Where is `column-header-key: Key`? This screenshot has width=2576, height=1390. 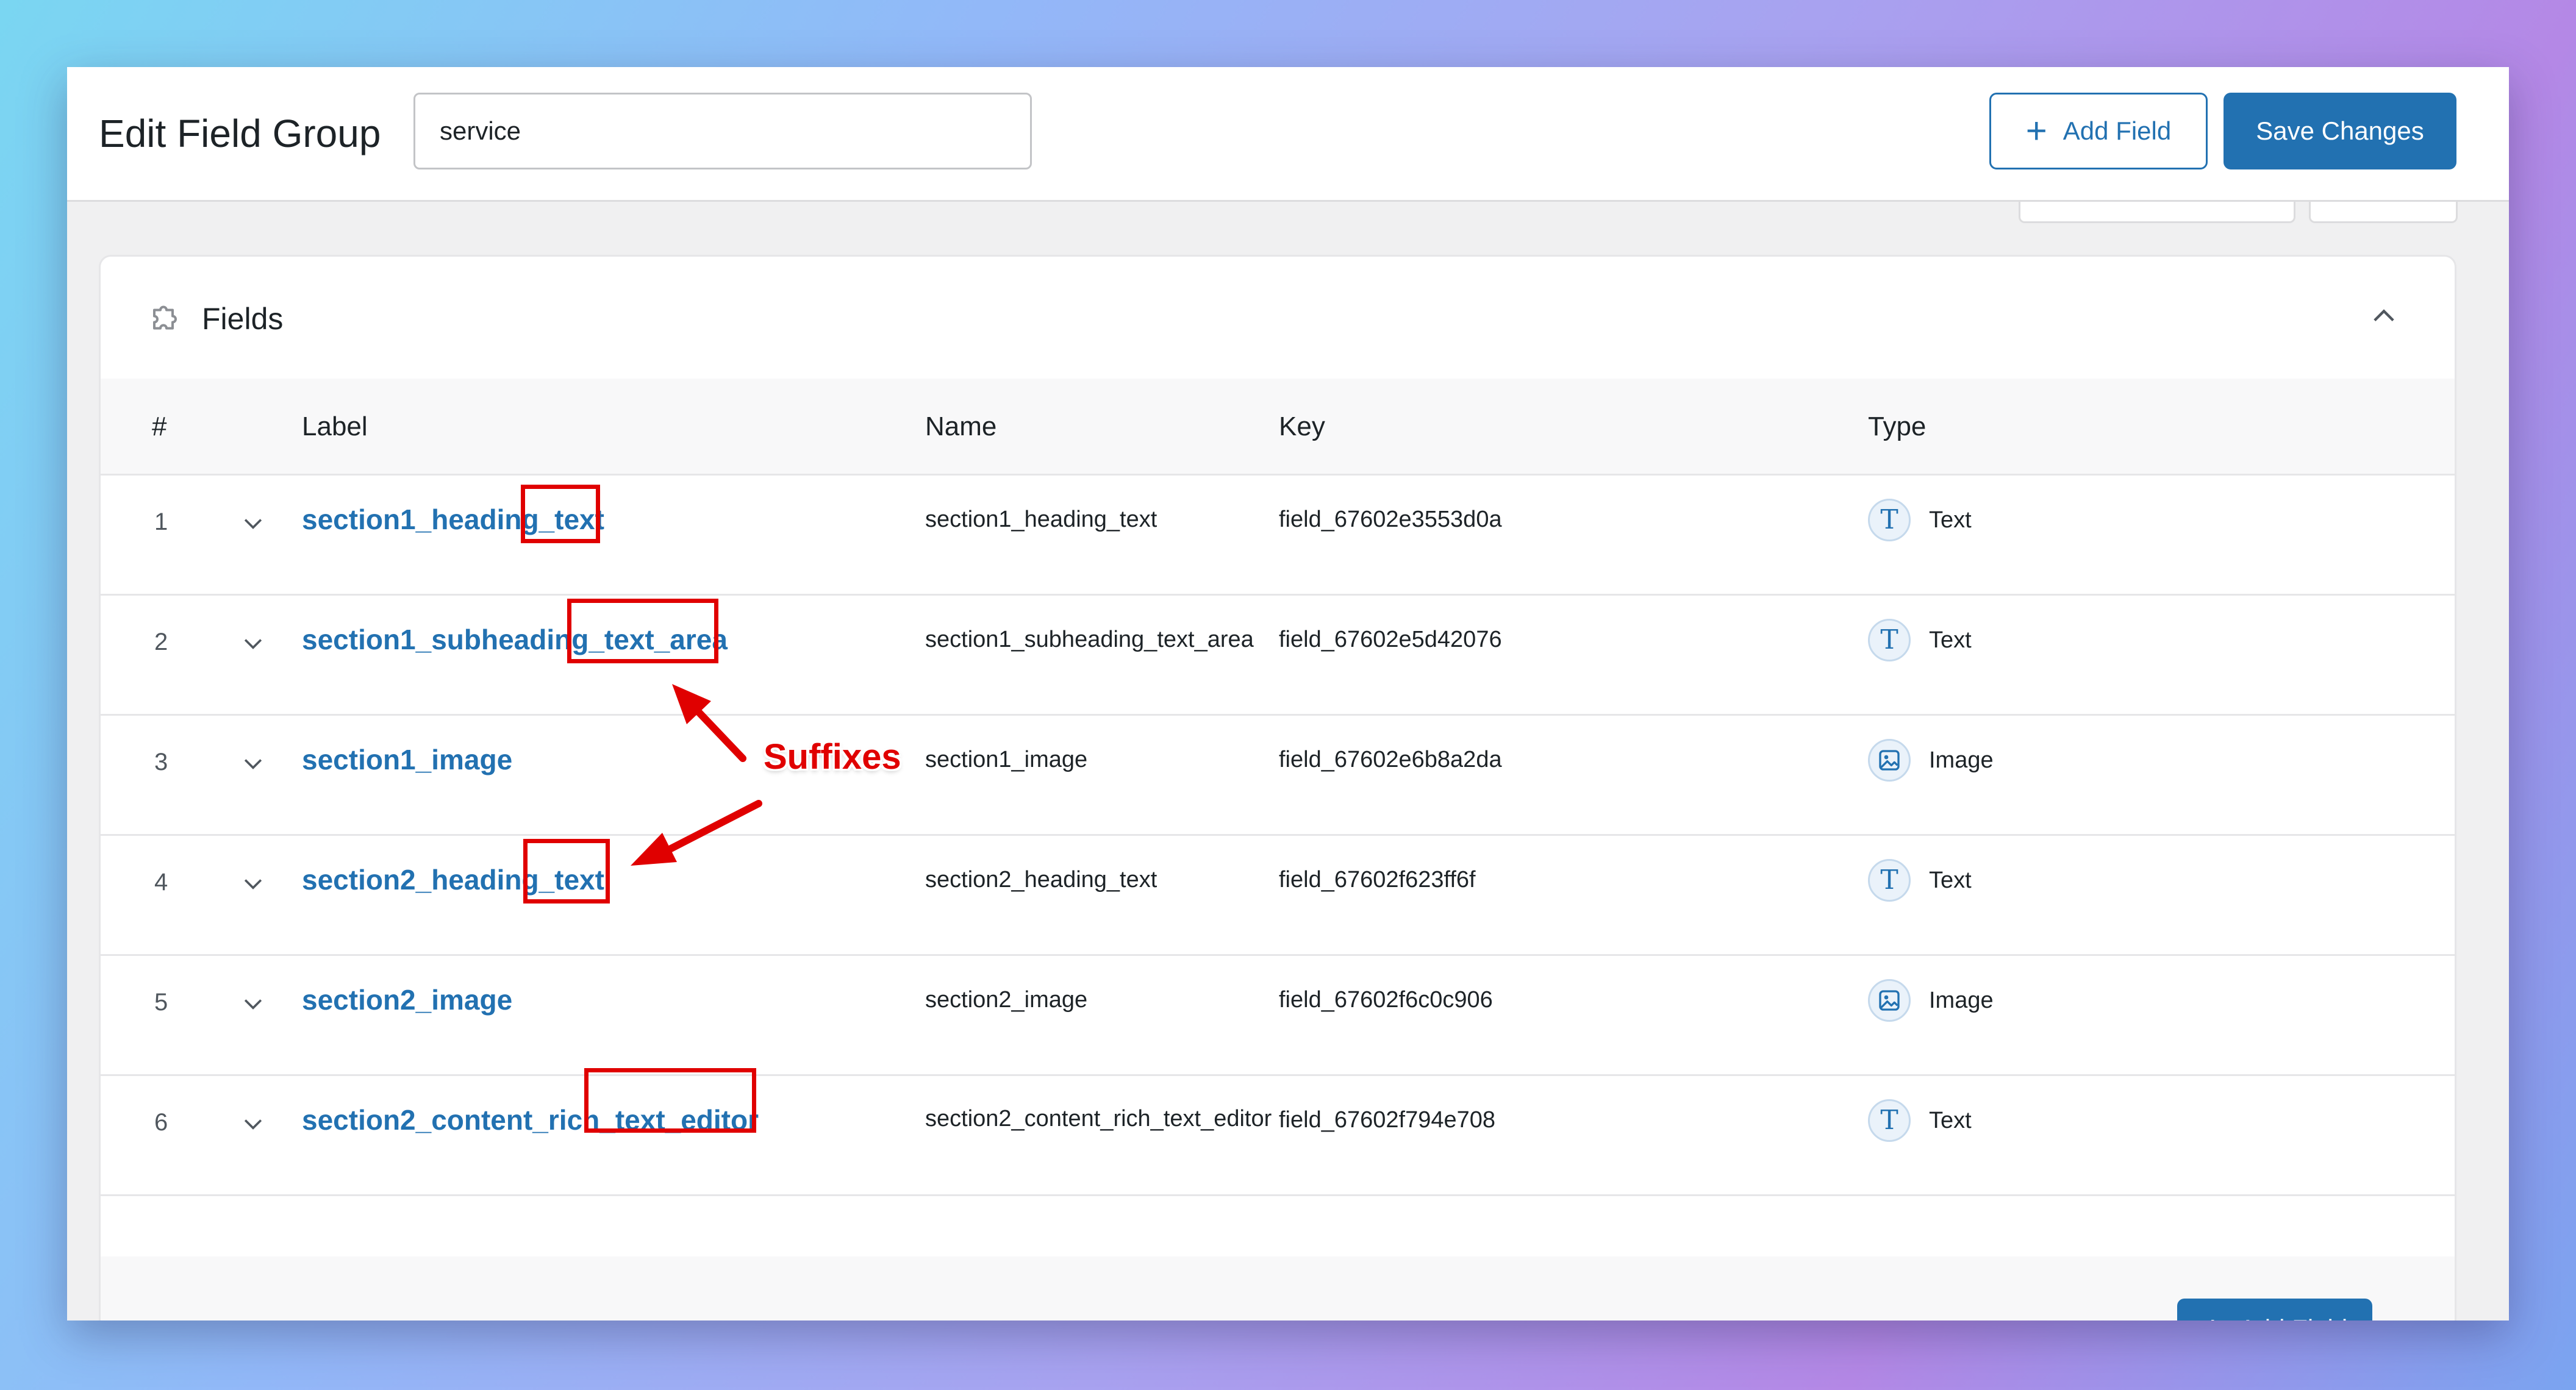
column-header-key: Key is located at coordinates (1302, 426).